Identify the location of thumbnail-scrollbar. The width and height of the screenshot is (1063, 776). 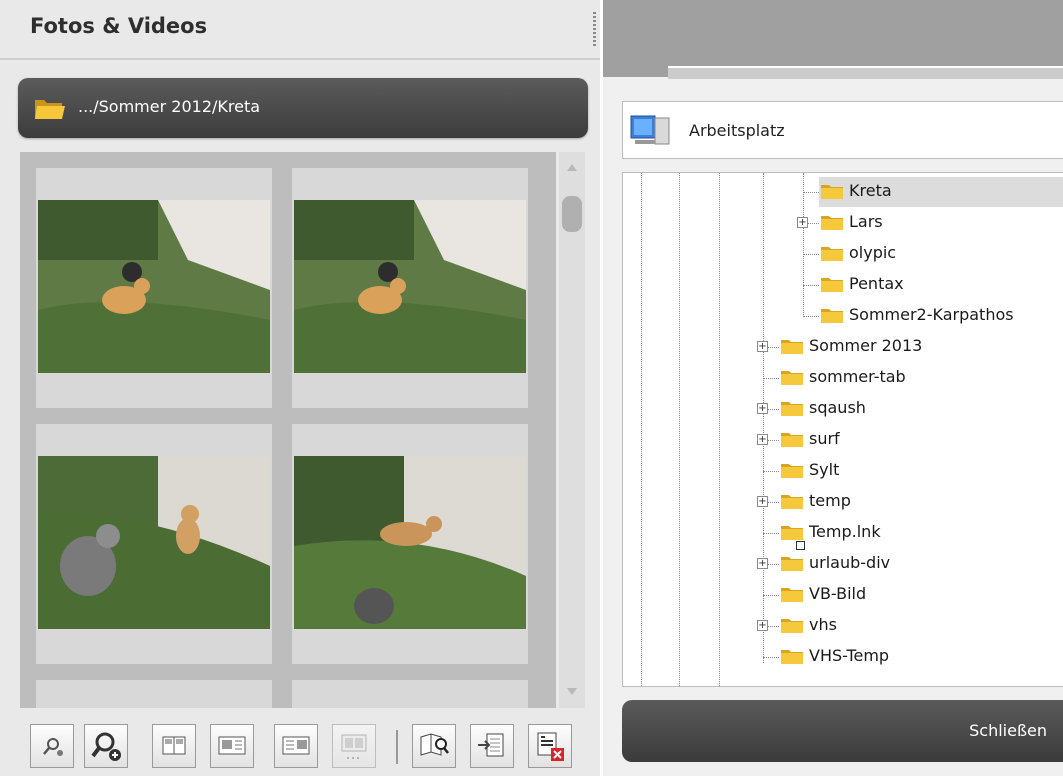
(572, 430).